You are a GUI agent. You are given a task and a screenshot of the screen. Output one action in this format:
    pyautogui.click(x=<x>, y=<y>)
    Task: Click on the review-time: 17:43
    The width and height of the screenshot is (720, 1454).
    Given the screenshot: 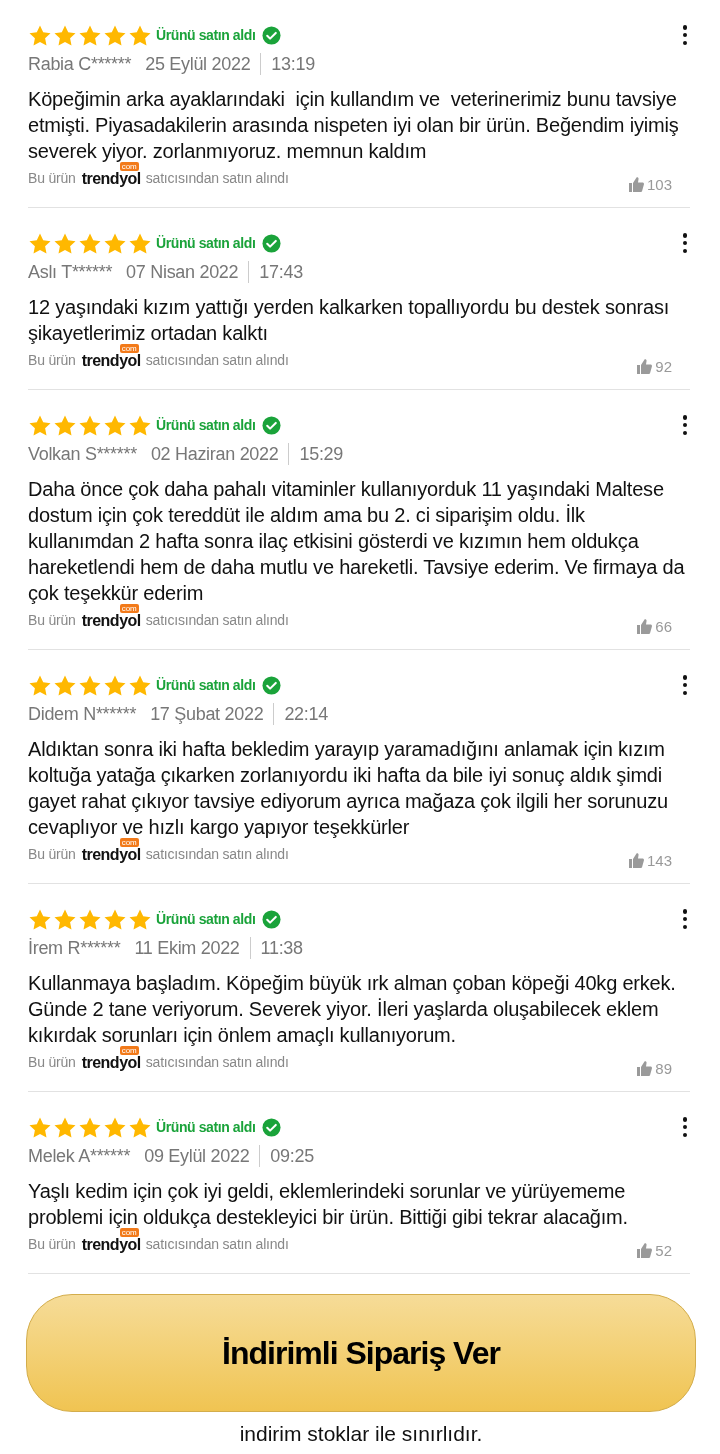 What is the action you would take?
    pyautogui.click(x=281, y=272)
    